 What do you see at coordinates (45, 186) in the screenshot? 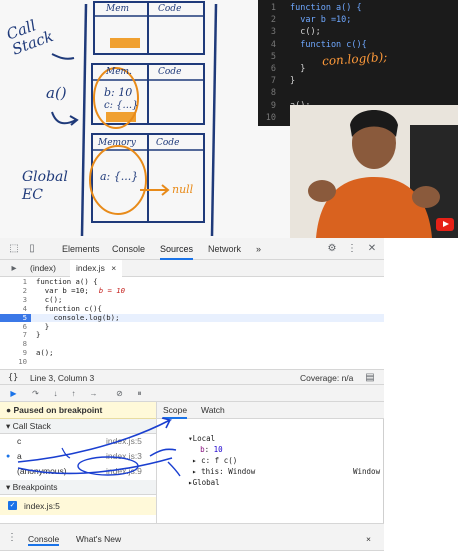
I see `global-ec-label: Global EC` at bounding box center [45, 186].